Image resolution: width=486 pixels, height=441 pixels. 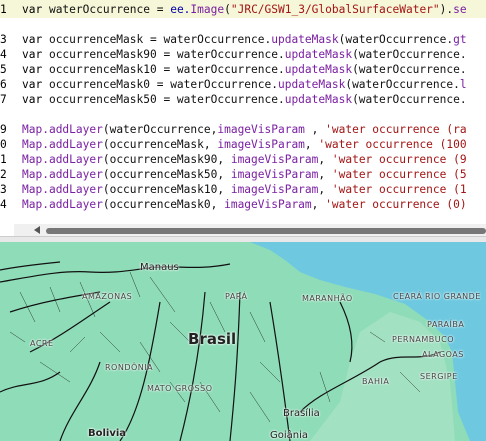 I want to click on code-token: ee., so click(x=180, y=9).